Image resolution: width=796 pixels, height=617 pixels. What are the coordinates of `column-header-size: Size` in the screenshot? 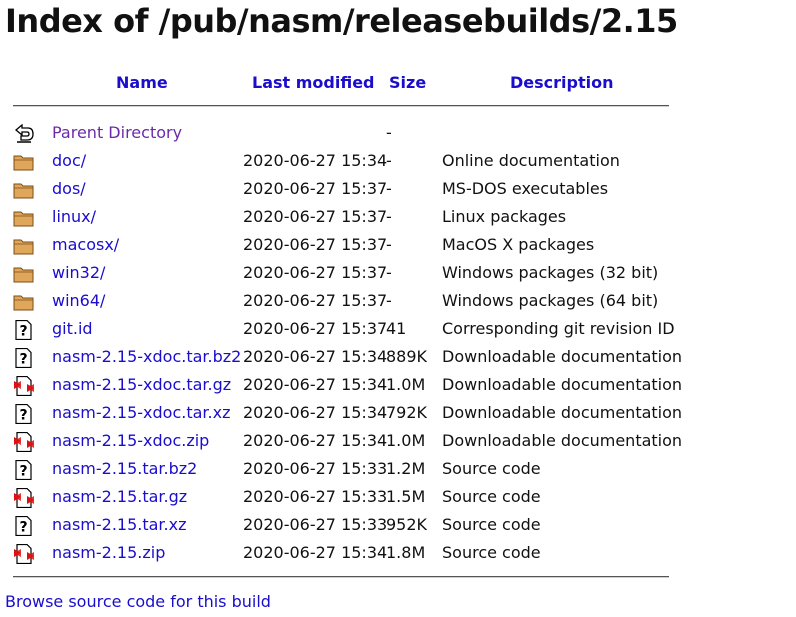 It's located at (407, 82).